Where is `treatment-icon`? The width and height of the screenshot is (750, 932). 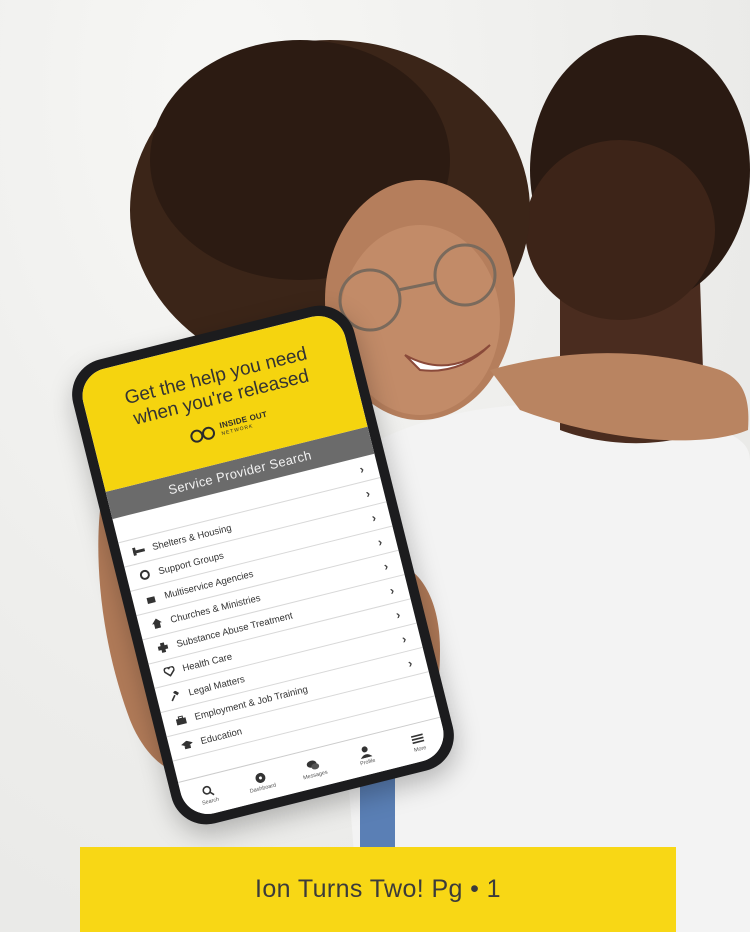
treatment-icon is located at coordinates (163, 648).